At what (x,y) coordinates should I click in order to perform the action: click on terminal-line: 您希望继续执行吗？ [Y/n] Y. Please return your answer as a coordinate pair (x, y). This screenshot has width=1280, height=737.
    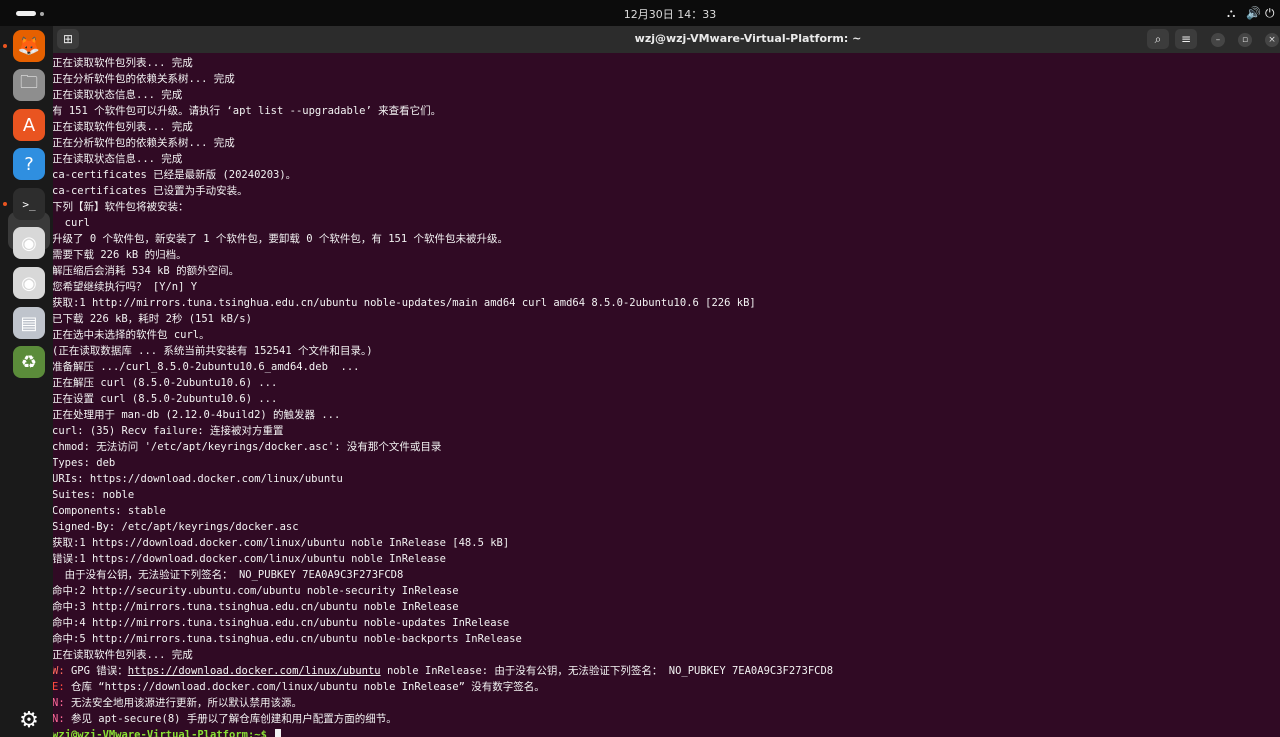
    Looking at the image, I should click on (125, 287).